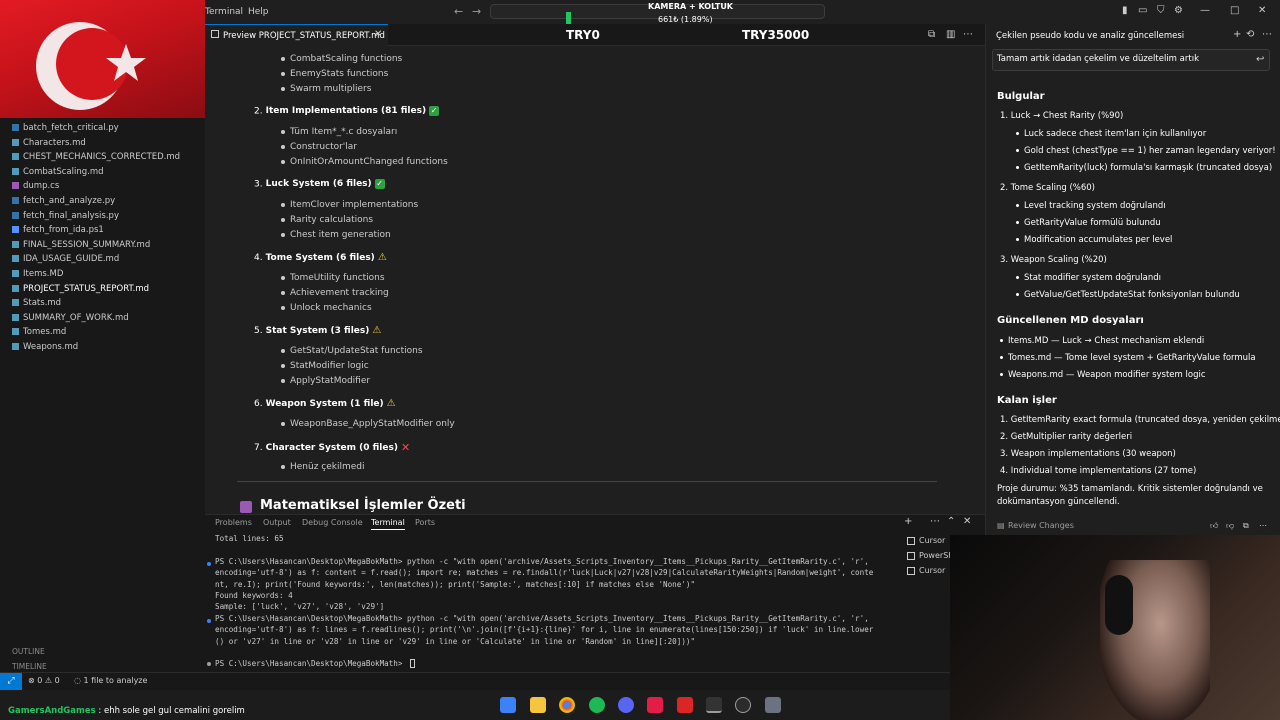 The image size is (1280, 720). What do you see at coordinates (258, 12) in the screenshot?
I see `menu-help: Help` at bounding box center [258, 12].